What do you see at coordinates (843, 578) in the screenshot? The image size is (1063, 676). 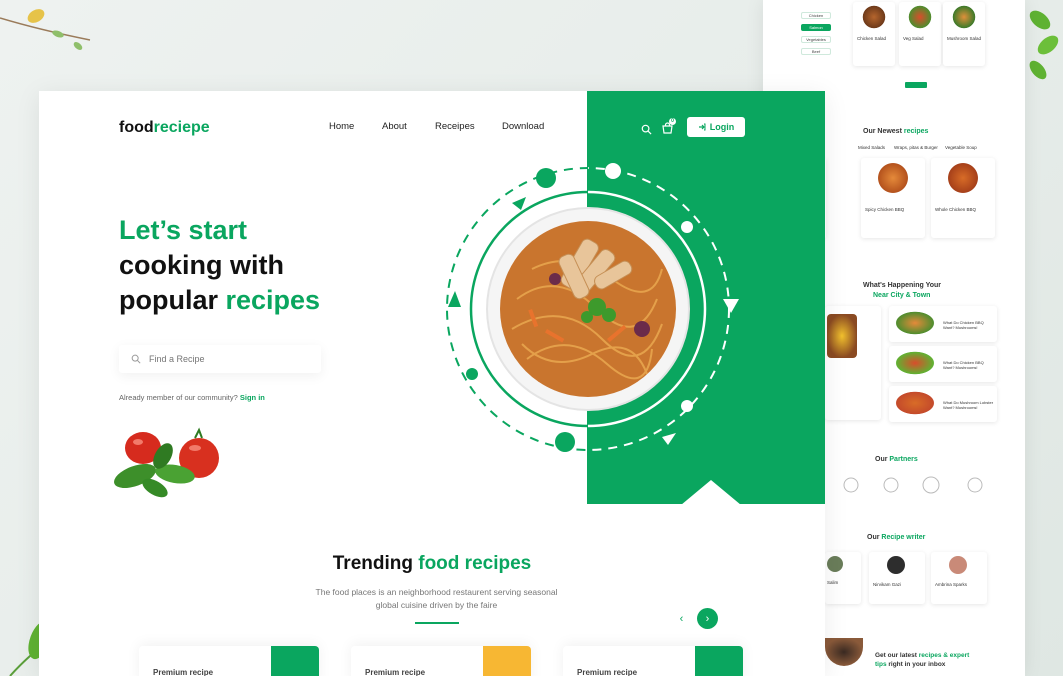 I see `writer-card: Salim` at bounding box center [843, 578].